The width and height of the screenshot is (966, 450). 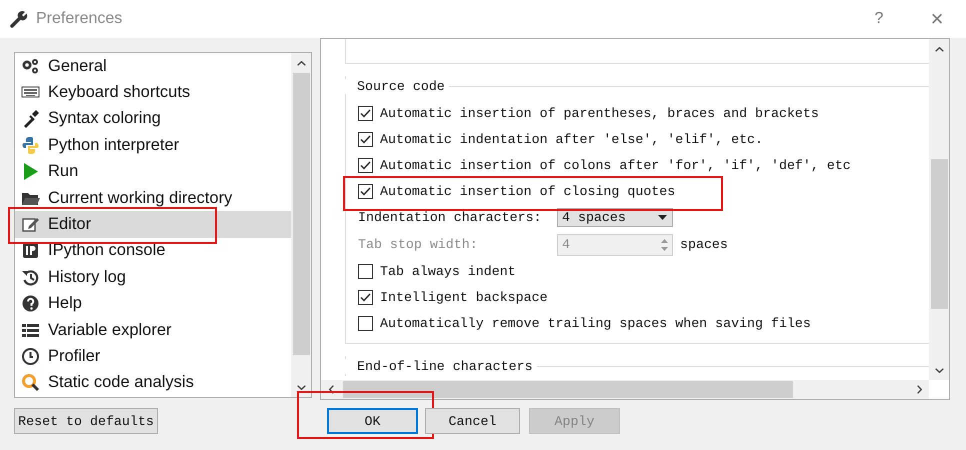 I want to click on nav-label: Keyboard shortcuts, so click(x=119, y=92).